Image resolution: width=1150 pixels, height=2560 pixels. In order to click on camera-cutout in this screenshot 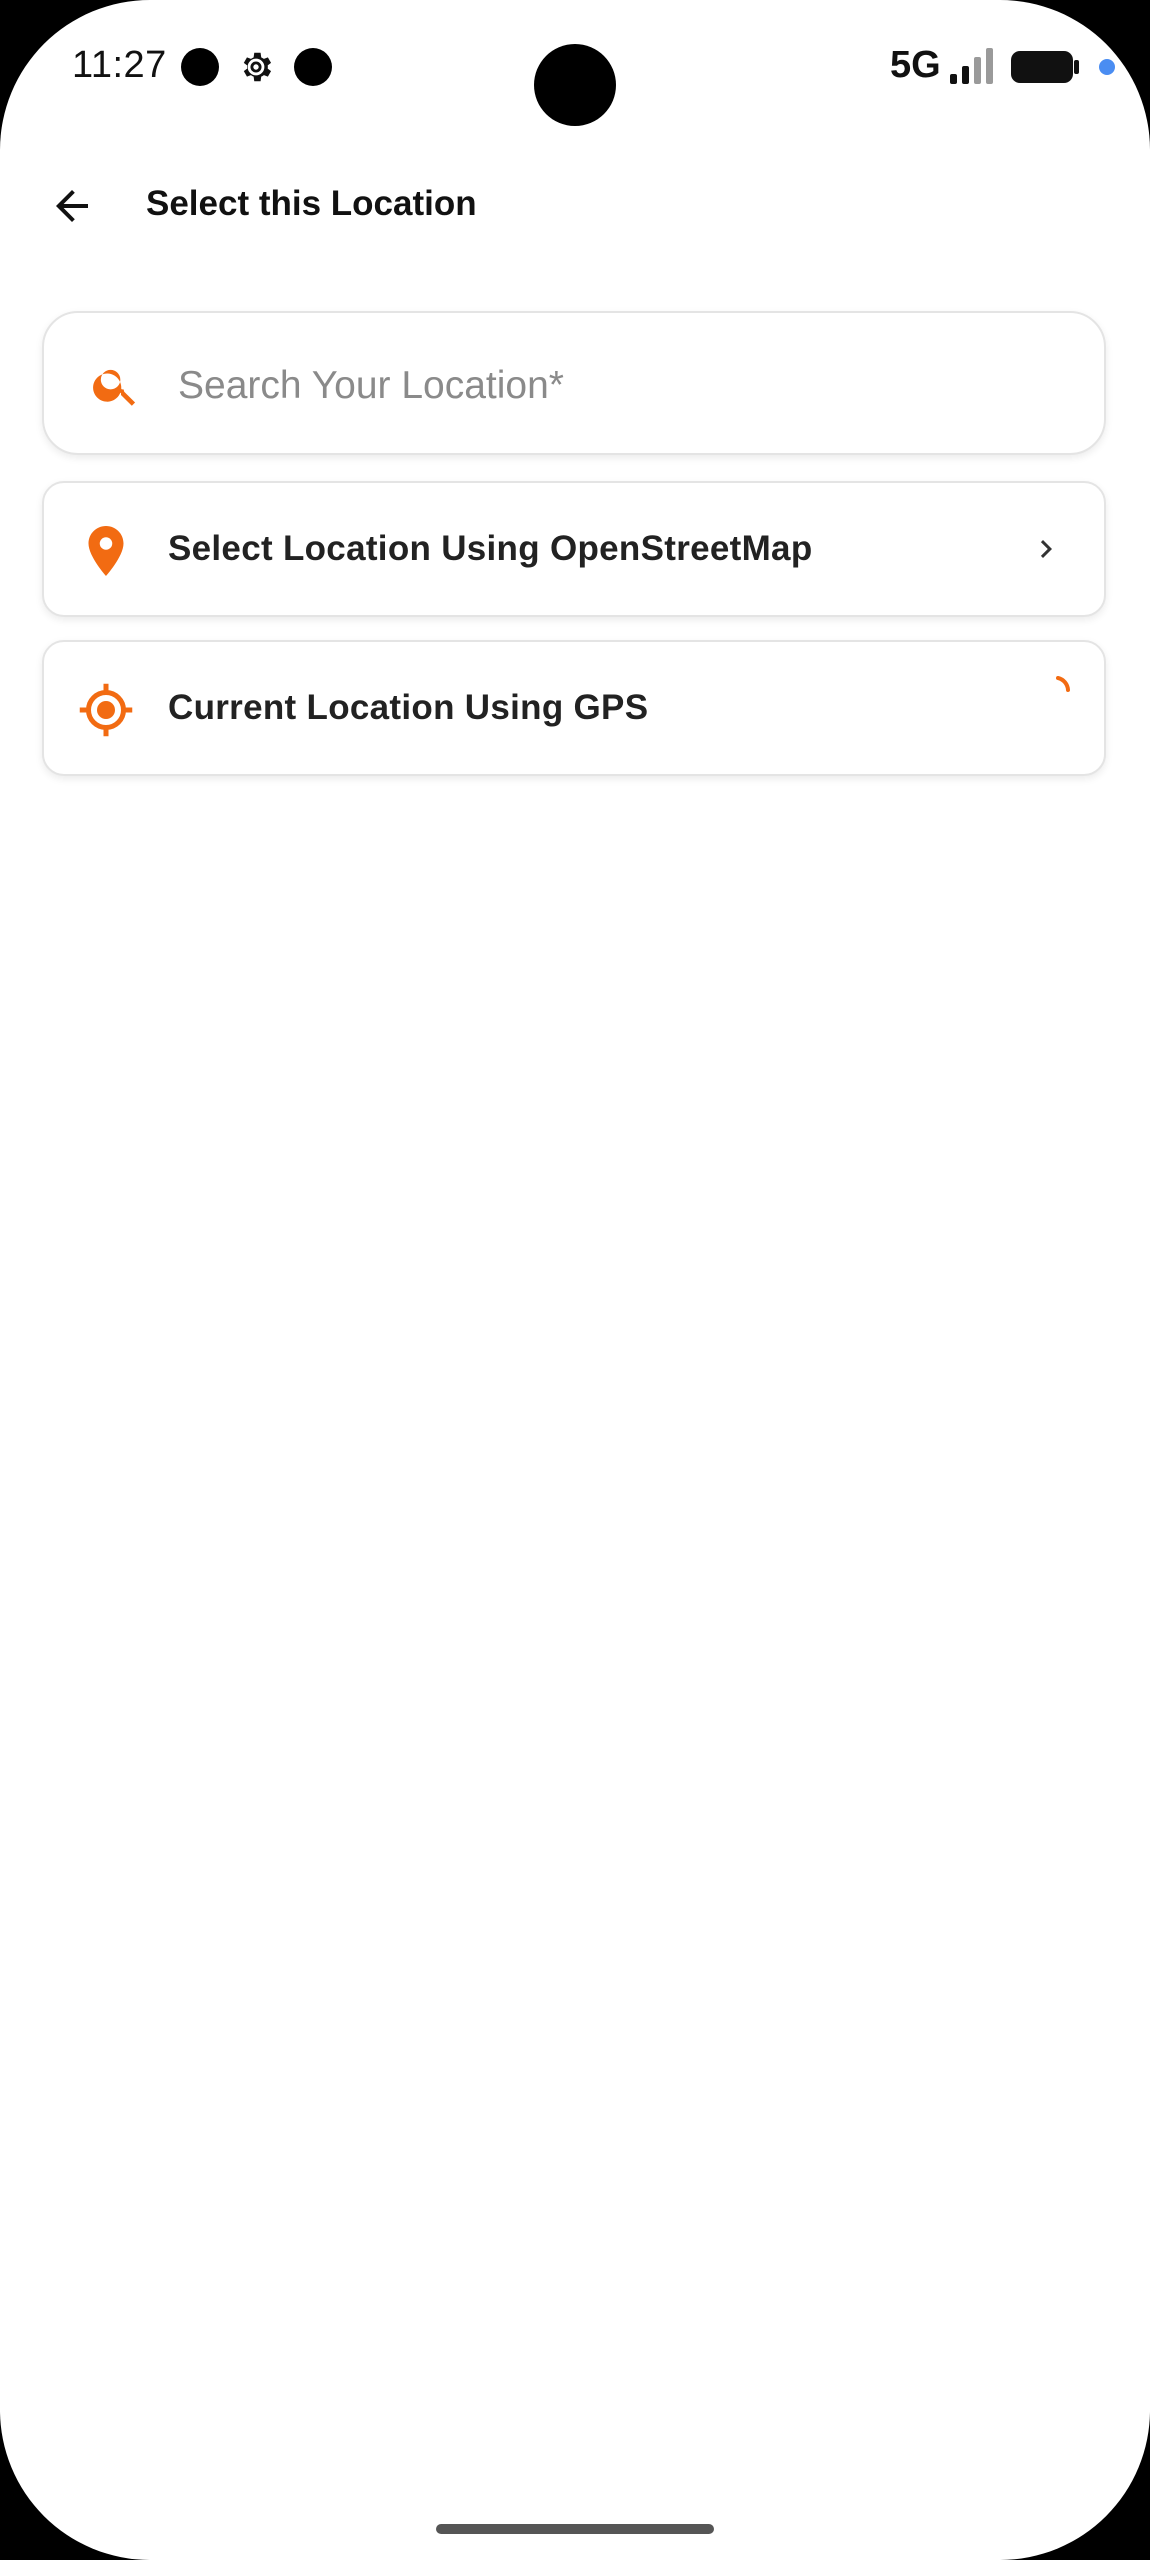, I will do `click(575, 85)`.